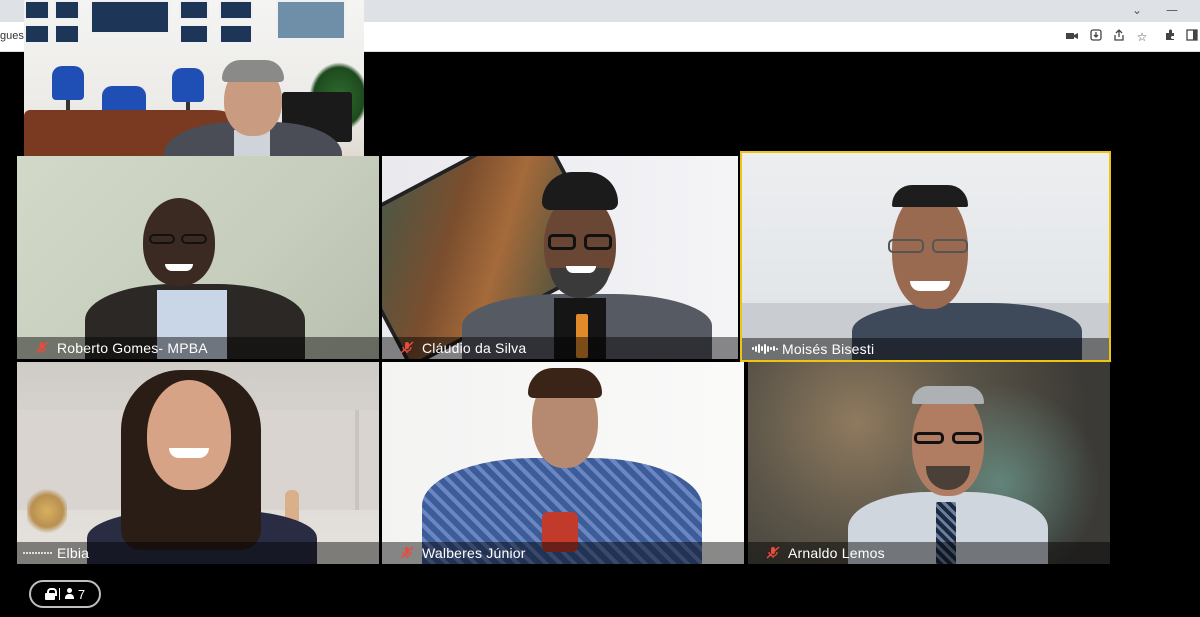 The image size is (1200, 617). Describe the element at coordinates (81, 594) in the screenshot. I see `participant-count: 7` at that location.